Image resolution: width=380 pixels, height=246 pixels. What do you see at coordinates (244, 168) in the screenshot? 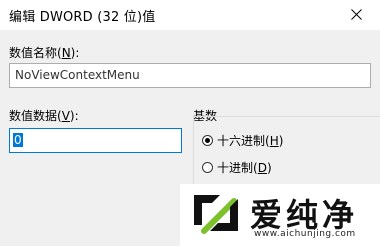
I see `radio-decimal-label: 十进制(D)` at bounding box center [244, 168].